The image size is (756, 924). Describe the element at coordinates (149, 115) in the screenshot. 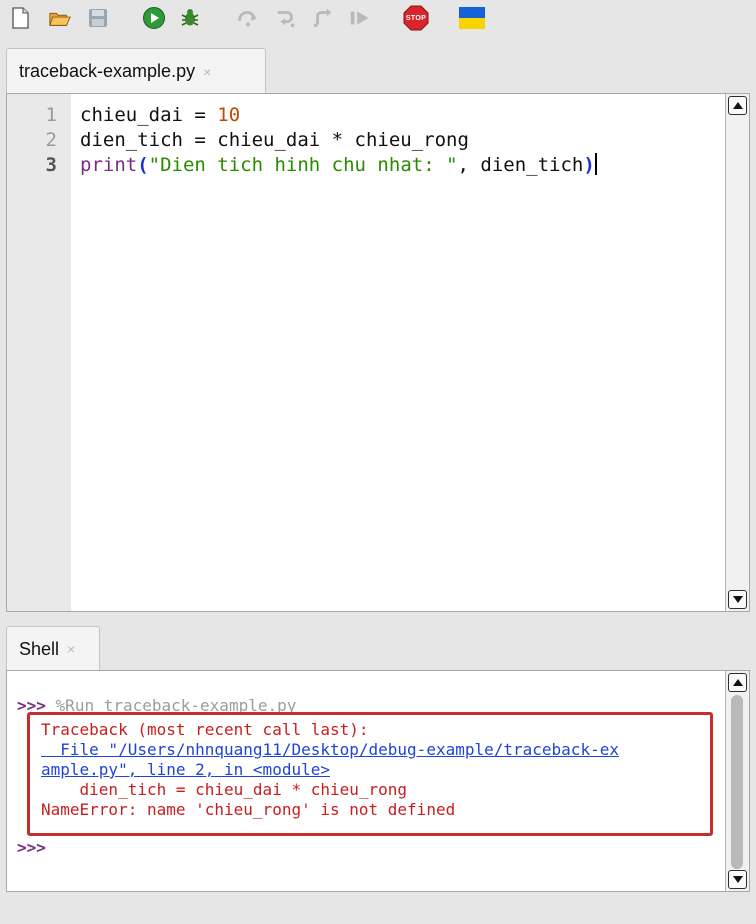

I see `code-text: chieu_dai =` at that location.